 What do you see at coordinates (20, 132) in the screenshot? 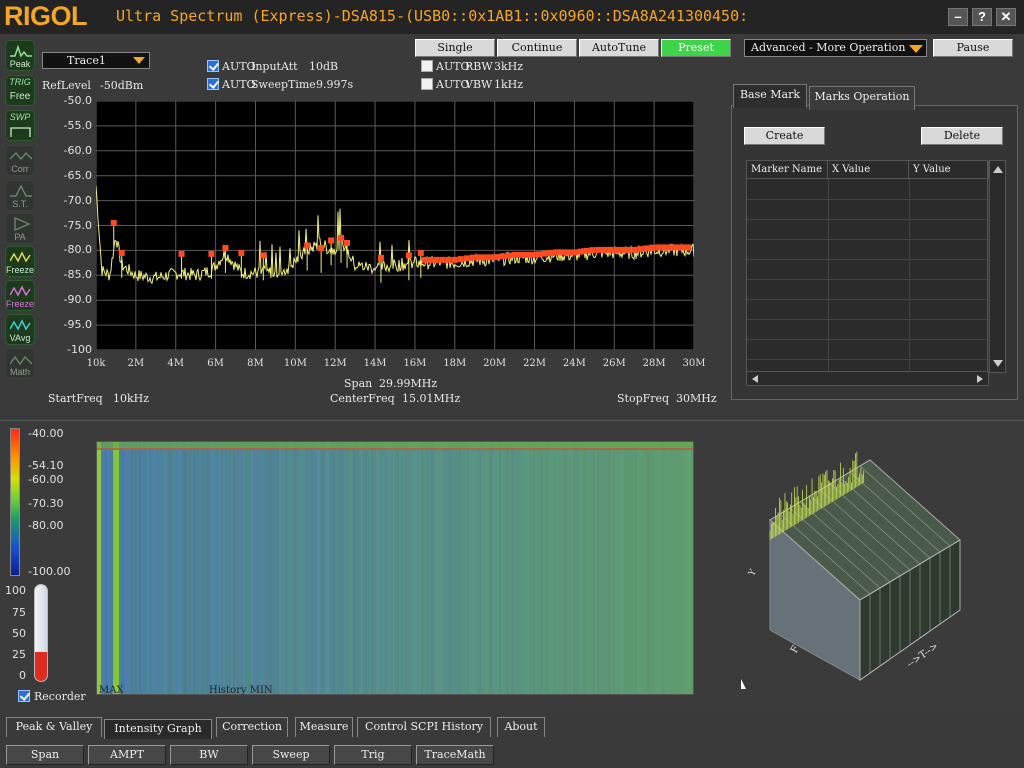
I see `sweep-icon` at bounding box center [20, 132].